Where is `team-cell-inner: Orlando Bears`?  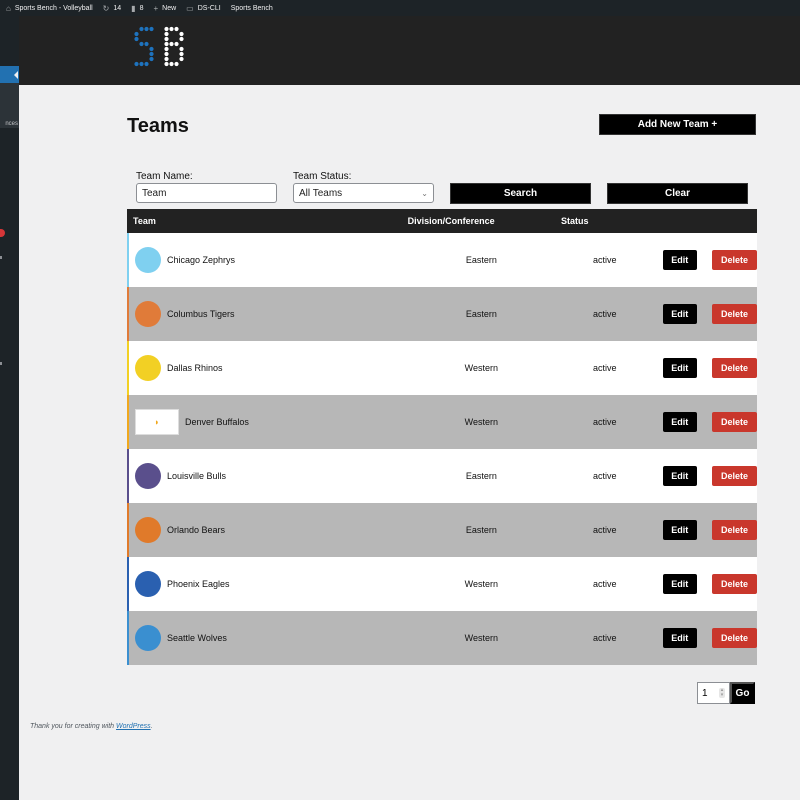
team-cell-inner: Orlando Bears is located at coordinates (267, 530).